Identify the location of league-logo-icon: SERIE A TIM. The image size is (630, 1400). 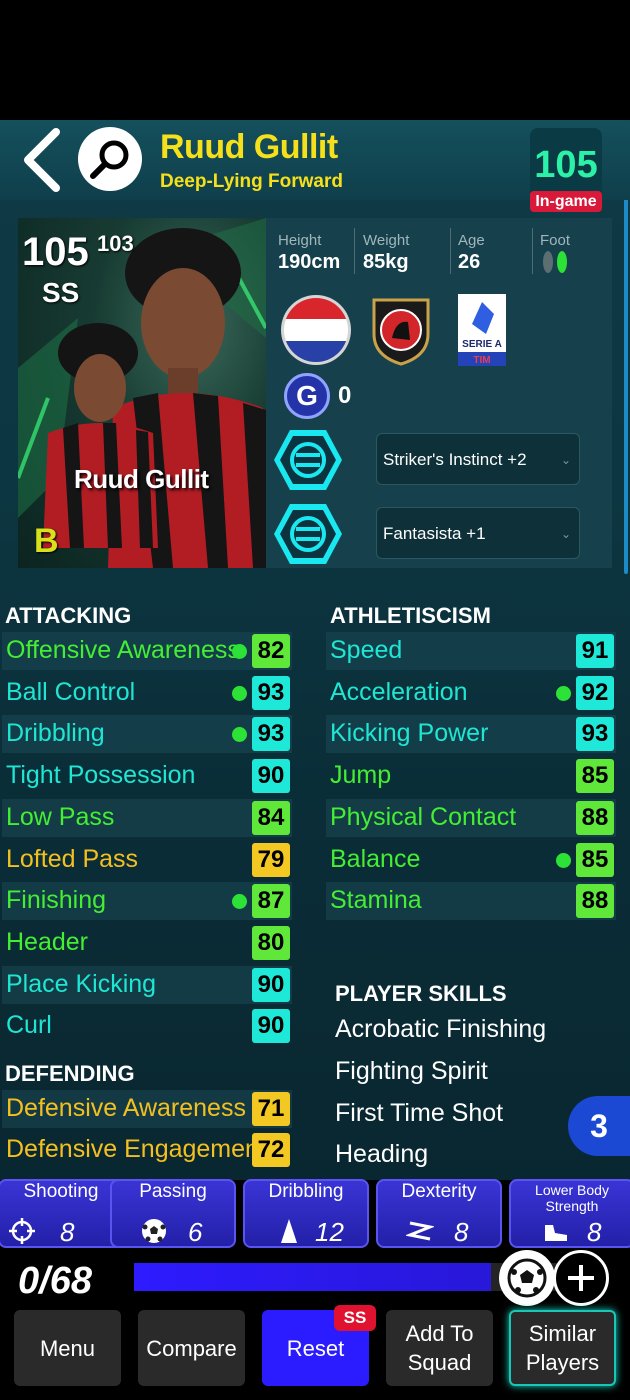
(482, 330).